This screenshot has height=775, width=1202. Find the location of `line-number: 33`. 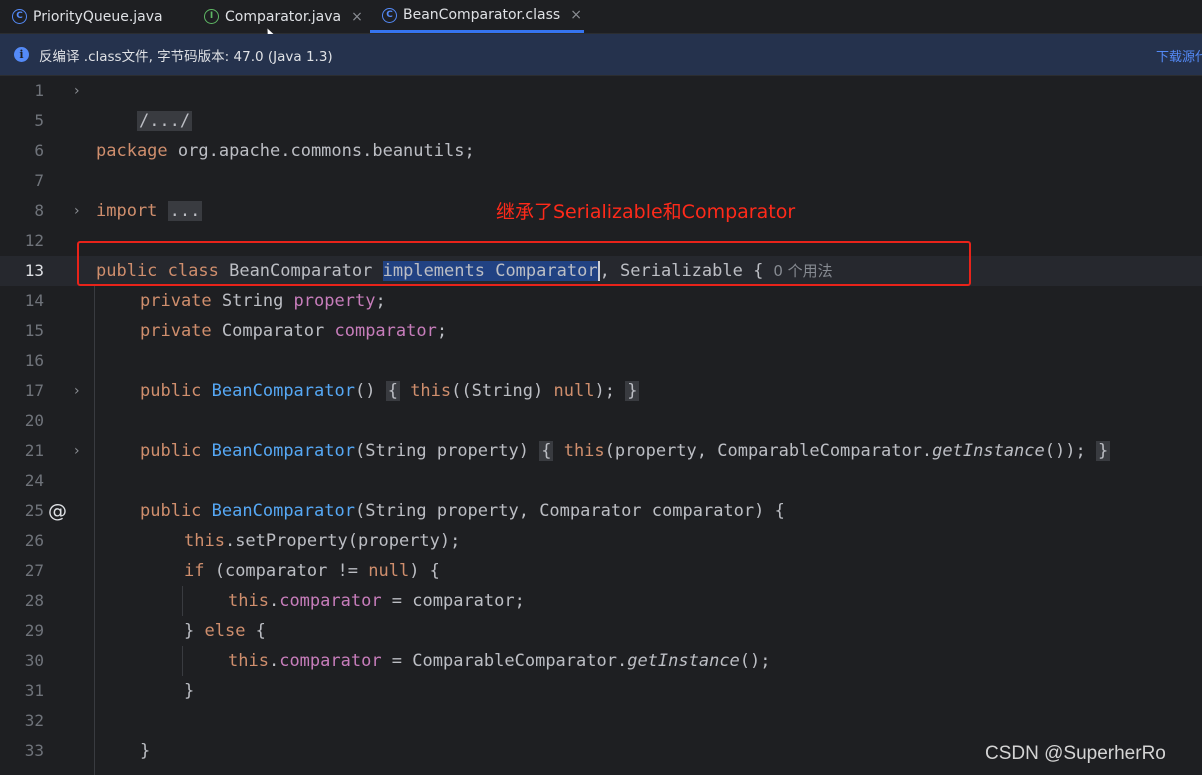

line-number: 33 is located at coordinates (34, 750).